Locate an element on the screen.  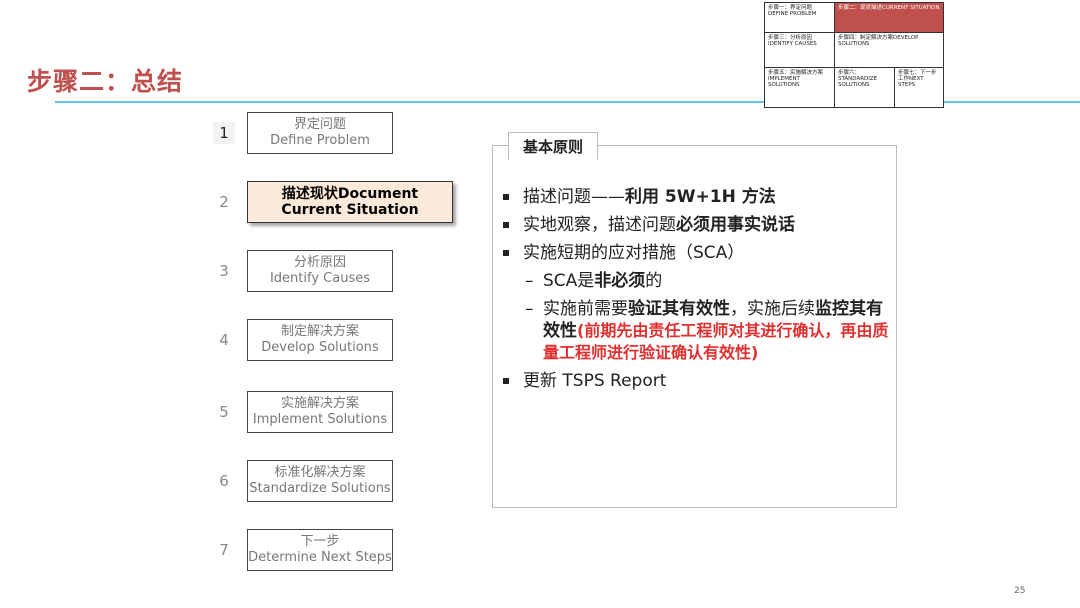
item-text: ，实施后续 is located at coordinates (772, 309).